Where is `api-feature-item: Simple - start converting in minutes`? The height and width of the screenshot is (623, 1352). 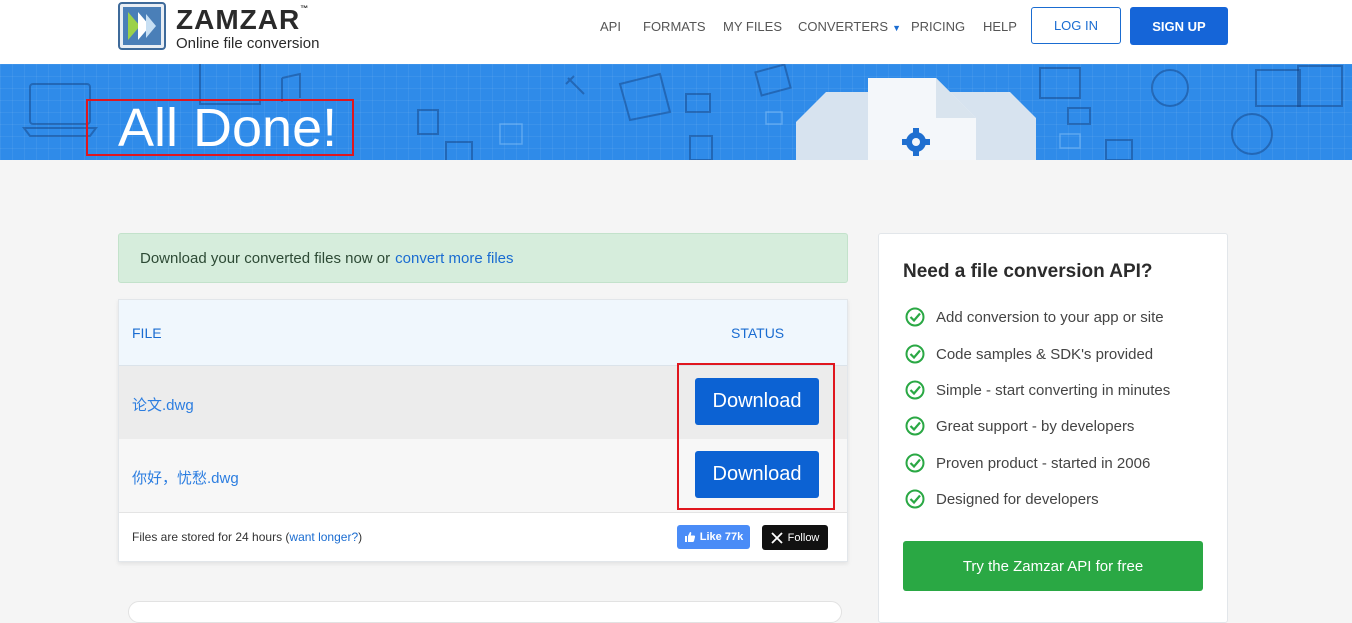 api-feature-item: Simple - start converting in minutes is located at coordinates (1037, 390).